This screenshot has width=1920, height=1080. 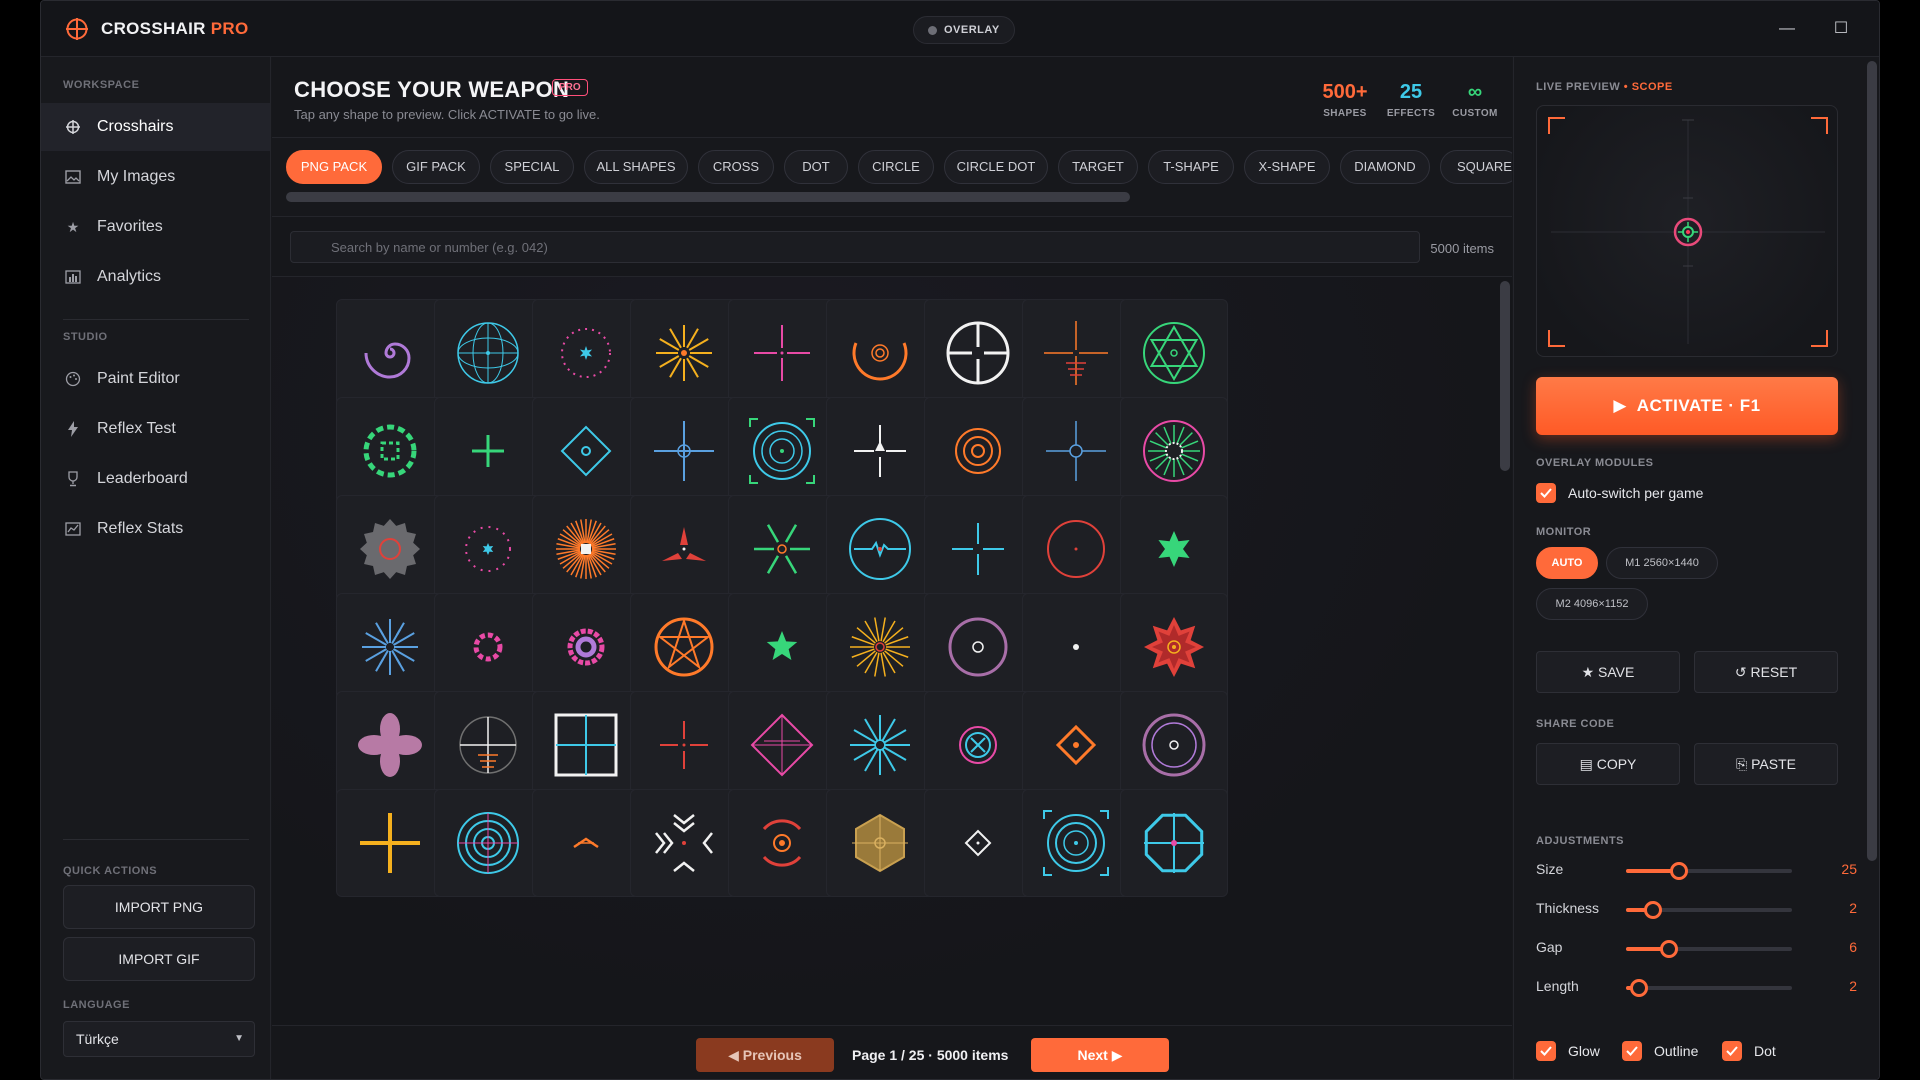 What do you see at coordinates (532, 167) in the screenshot?
I see `tab-special: SPECIAL` at bounding box center [532, 167].